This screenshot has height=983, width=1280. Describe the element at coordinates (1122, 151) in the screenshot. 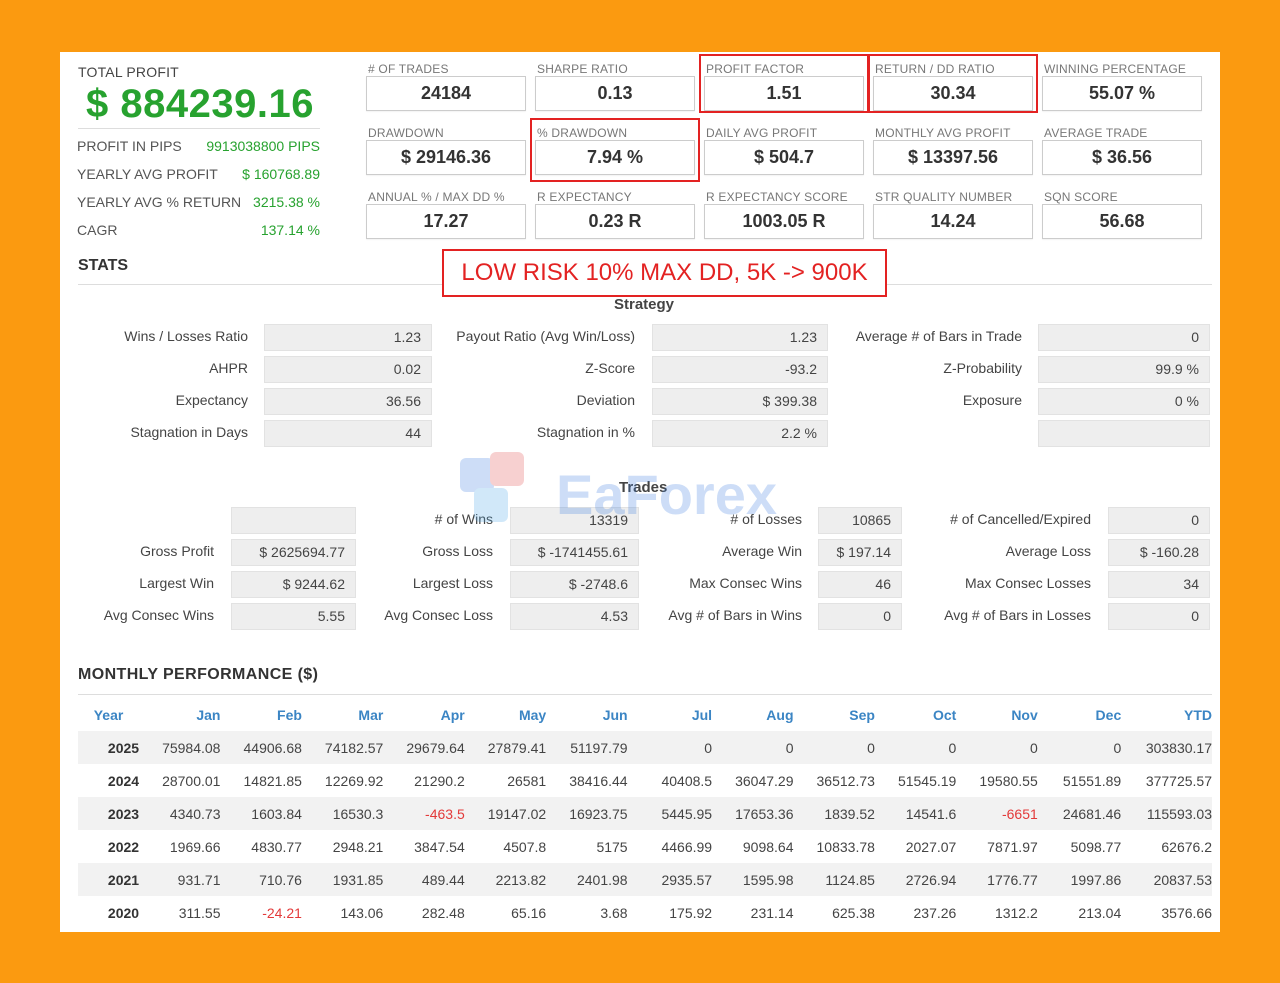

I see `metric-card: AVERAGE TRADE $ 36.56` at that location.